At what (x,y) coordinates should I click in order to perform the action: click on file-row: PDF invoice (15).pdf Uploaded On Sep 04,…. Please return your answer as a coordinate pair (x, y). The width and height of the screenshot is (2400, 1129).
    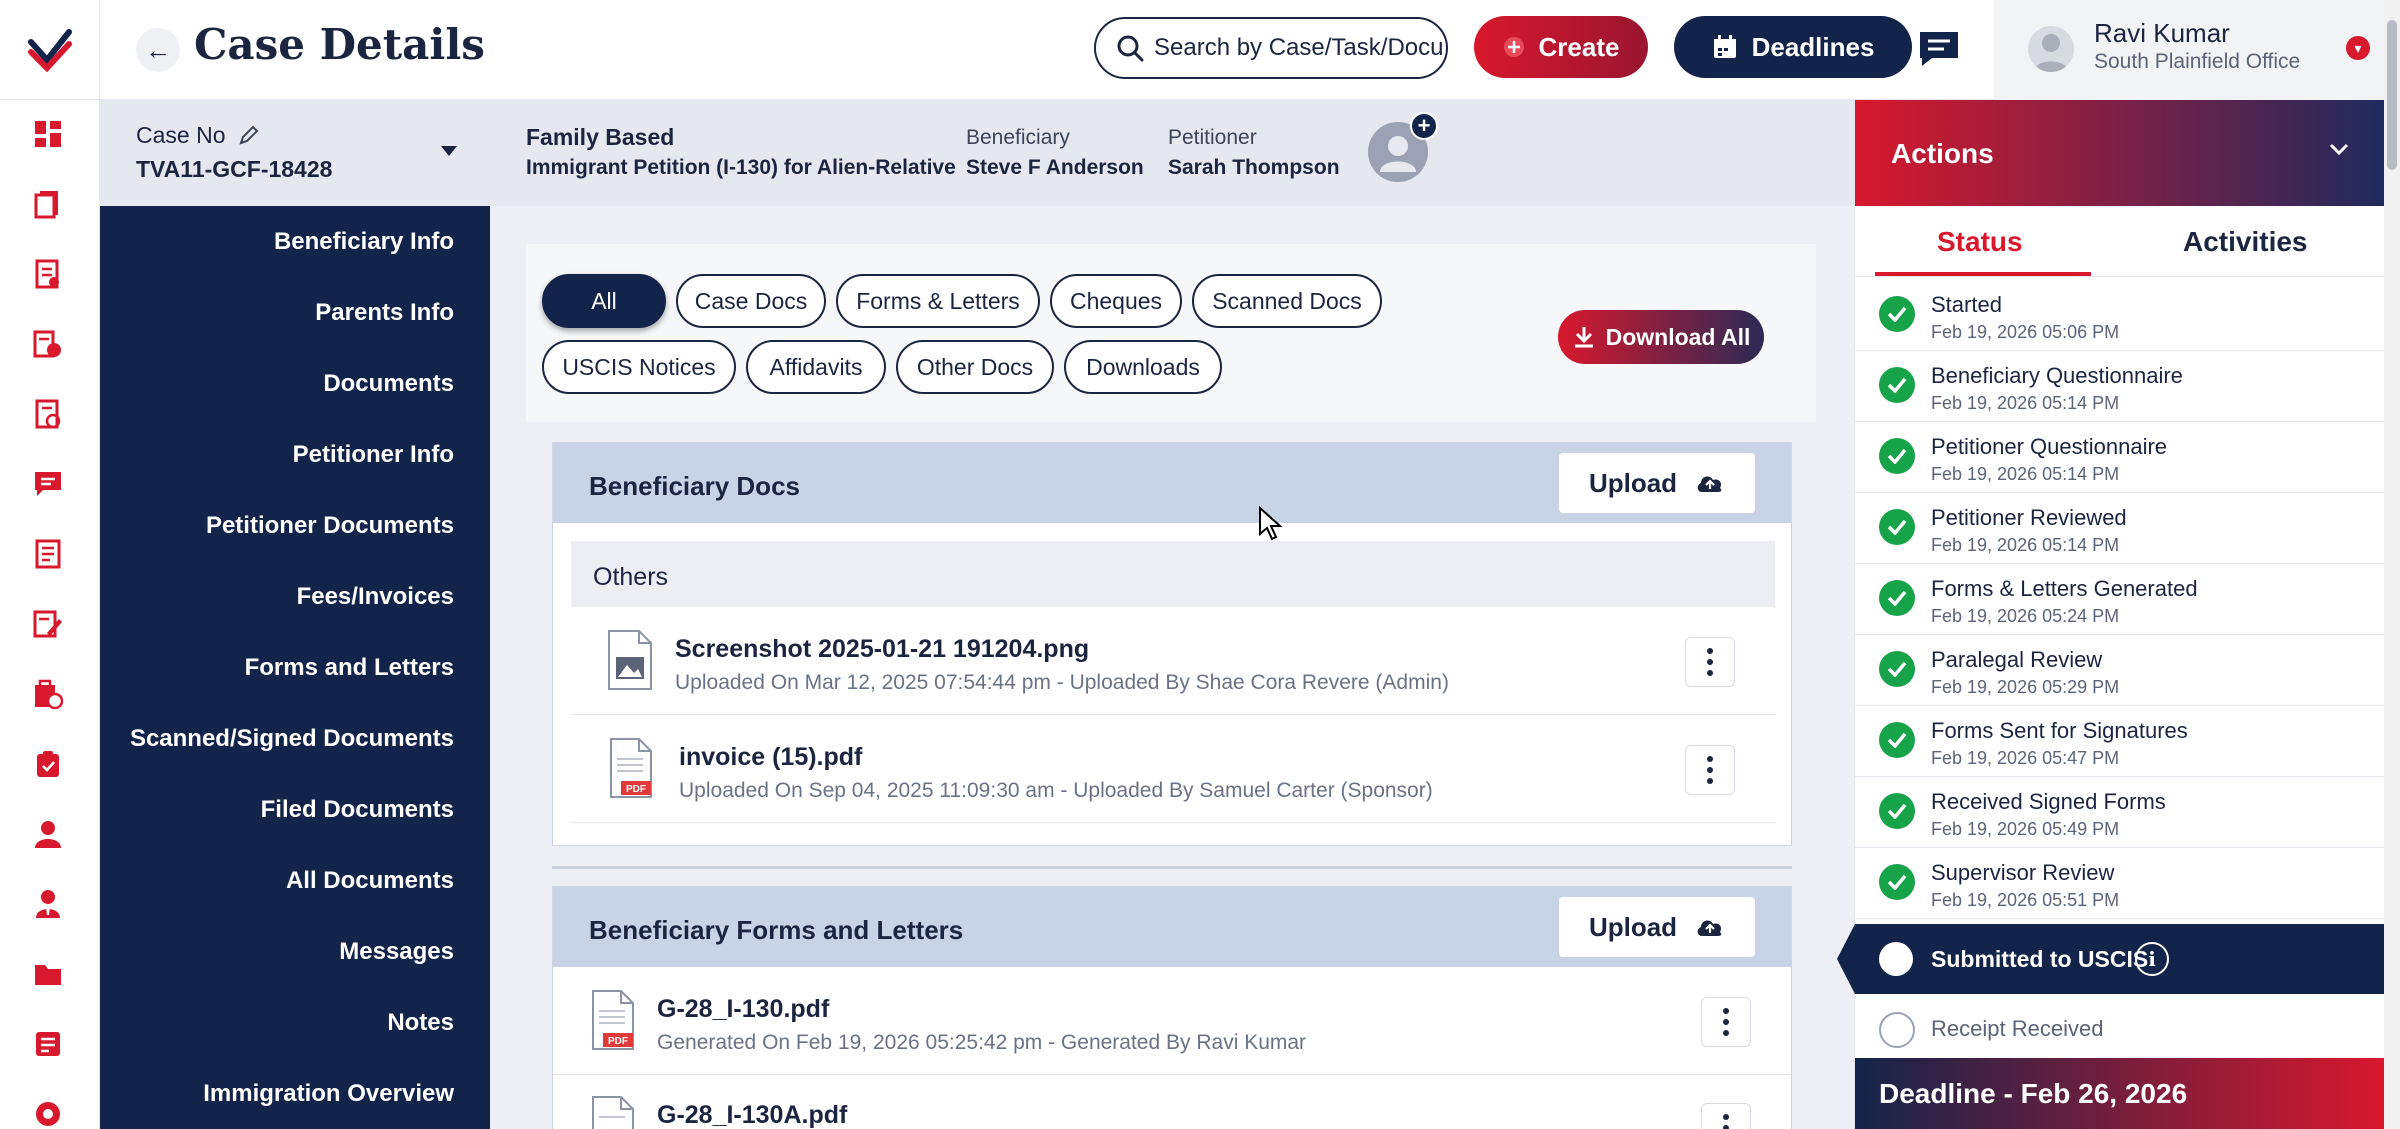
    Looking at the image, I should click on (1173, 770).